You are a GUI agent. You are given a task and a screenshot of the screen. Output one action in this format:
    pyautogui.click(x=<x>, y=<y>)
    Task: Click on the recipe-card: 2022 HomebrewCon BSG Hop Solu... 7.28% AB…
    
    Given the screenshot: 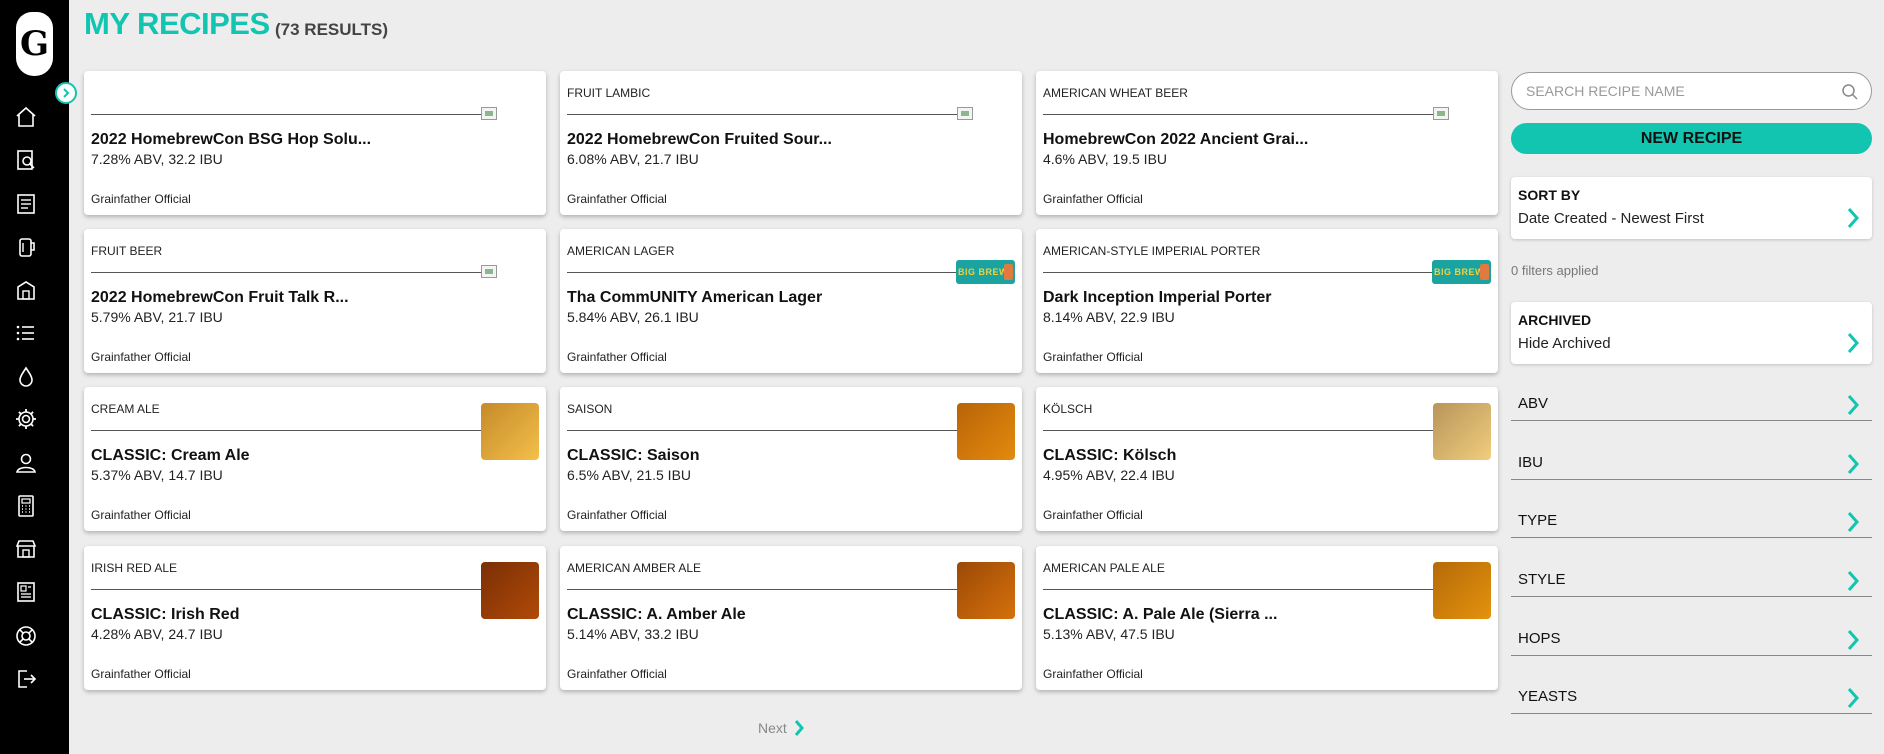 What is the action you would take?
    pyautogui.click(x=315, y=143)
    